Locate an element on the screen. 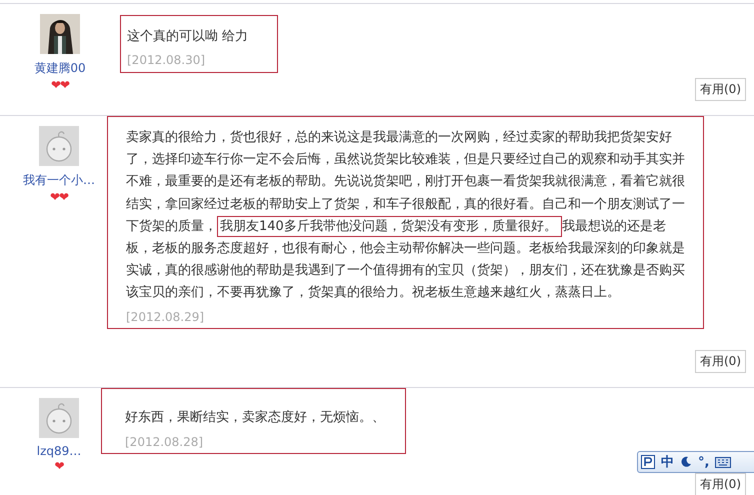  p-logo-icon is located at coordinates (648, 462).